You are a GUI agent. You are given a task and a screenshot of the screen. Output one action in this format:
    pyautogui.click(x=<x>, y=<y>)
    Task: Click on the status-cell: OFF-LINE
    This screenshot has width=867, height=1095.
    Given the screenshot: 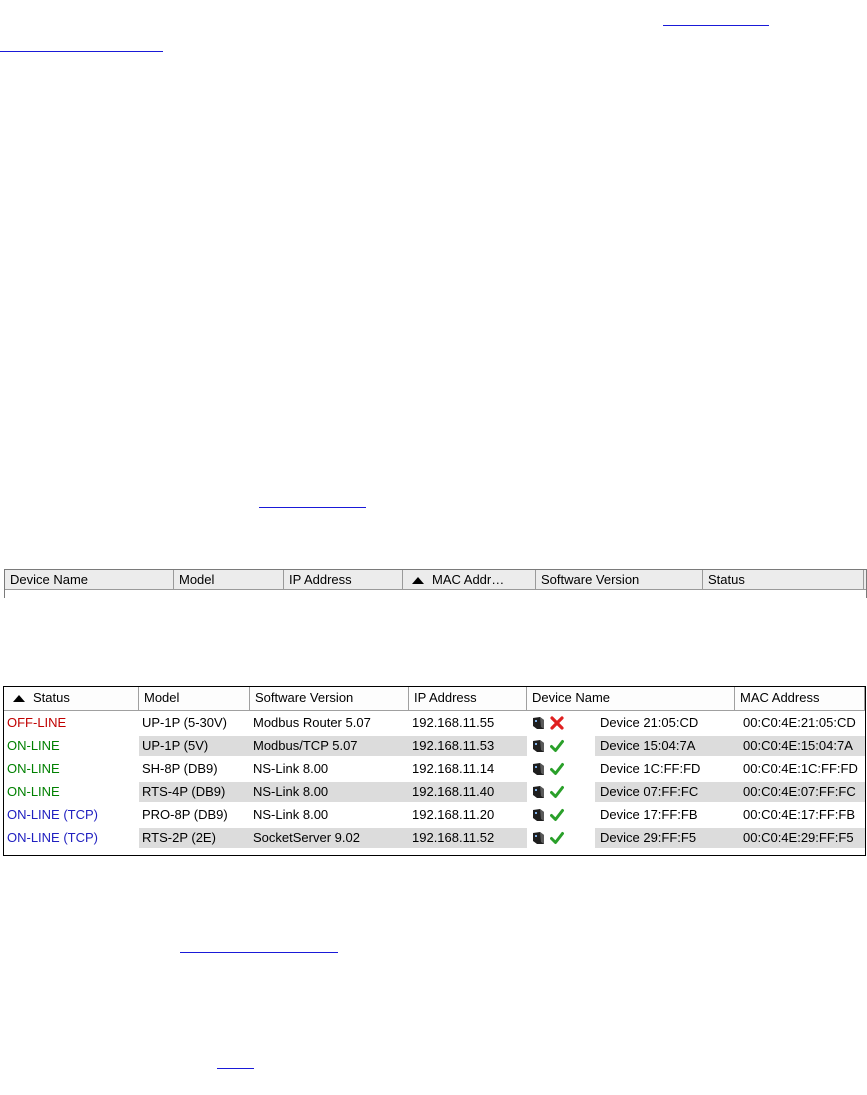 What is the action you would take?
    pyautogui.click(x=37, y=722)
    